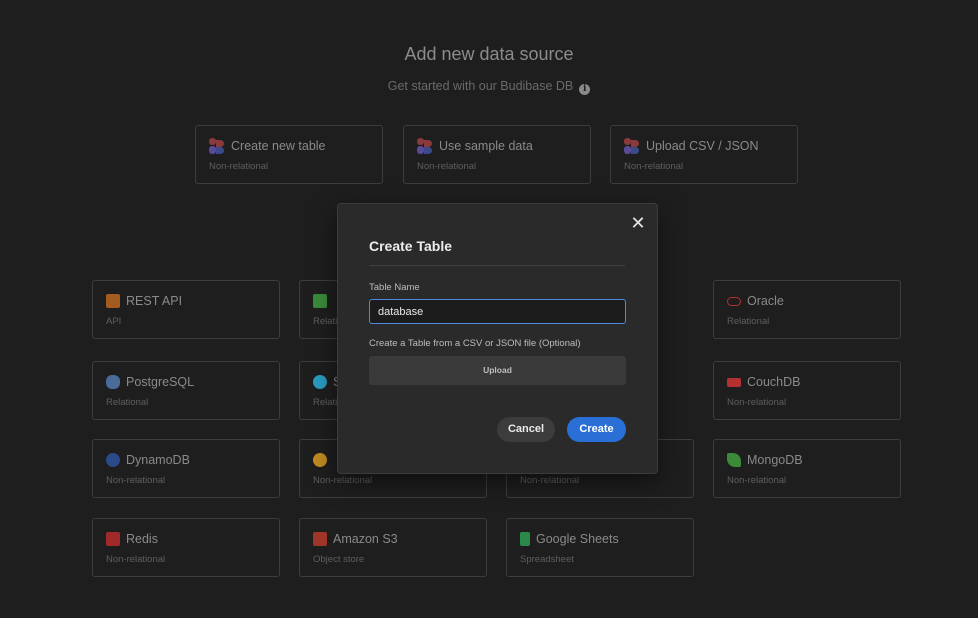 The image size is (978, 618). What do you see at coordinates (489, 54) in the screenshot?
I see `page-title: Add new data source` at bounding box center [489, 54].